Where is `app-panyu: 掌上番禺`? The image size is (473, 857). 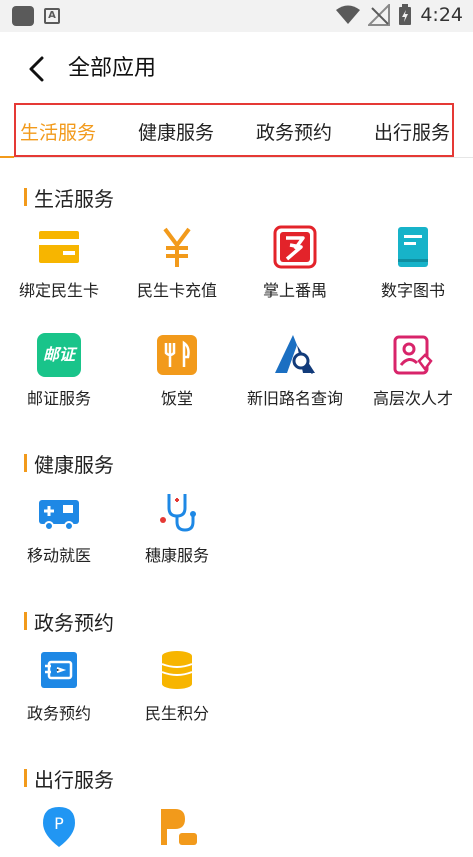 app-panyu: 掌上番禺 is located at coordinates (295, 263).